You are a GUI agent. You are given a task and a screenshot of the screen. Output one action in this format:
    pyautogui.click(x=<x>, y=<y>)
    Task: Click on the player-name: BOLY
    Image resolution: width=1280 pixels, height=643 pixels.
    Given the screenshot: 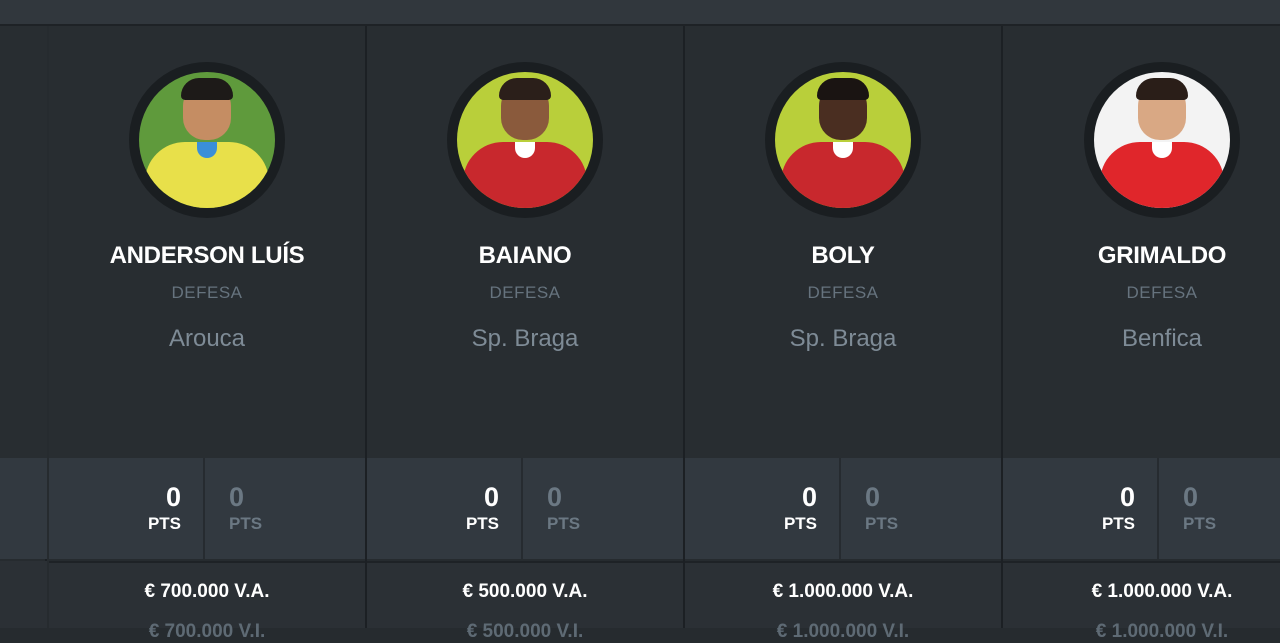 What is the action you would take?
    pyautogui.click(x=843, y=255)
    